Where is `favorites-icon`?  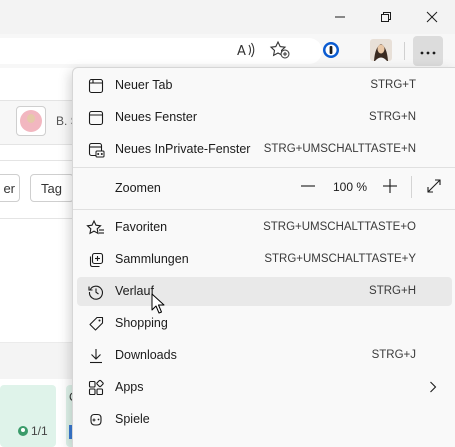
favorites-icon is located at coordinates (95, 228).